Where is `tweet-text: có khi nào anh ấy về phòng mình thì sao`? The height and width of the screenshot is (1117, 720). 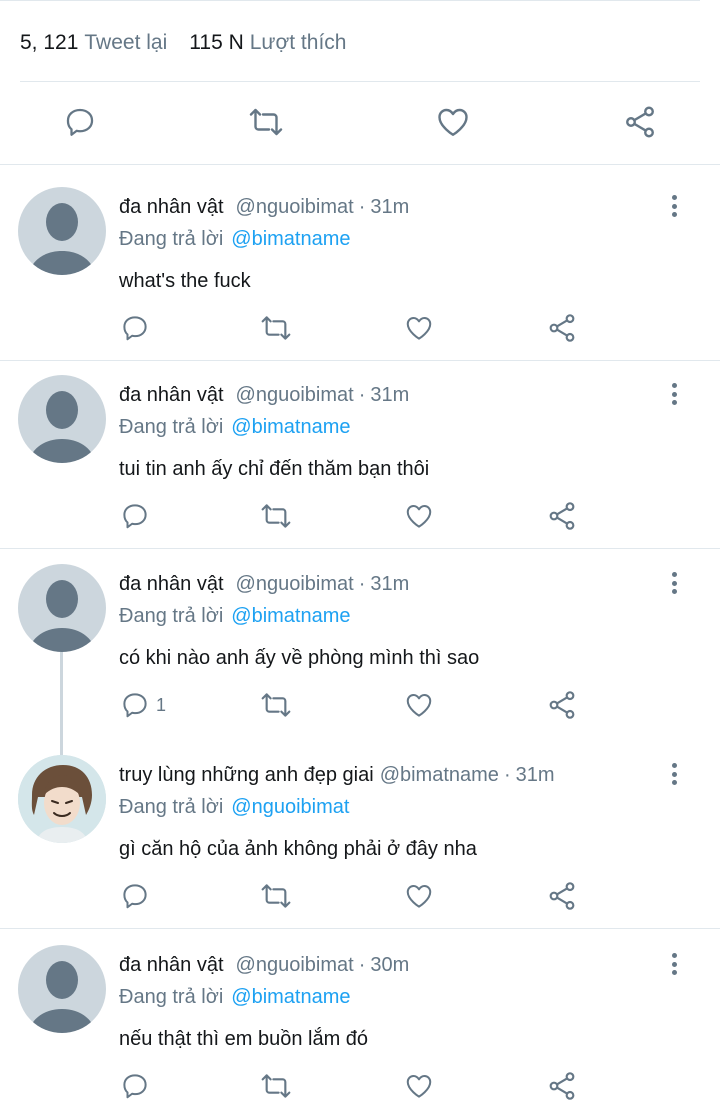 tweet-text: có khi nào anh ấy về phòng mình thì sao is located at coordinates (299, 657).